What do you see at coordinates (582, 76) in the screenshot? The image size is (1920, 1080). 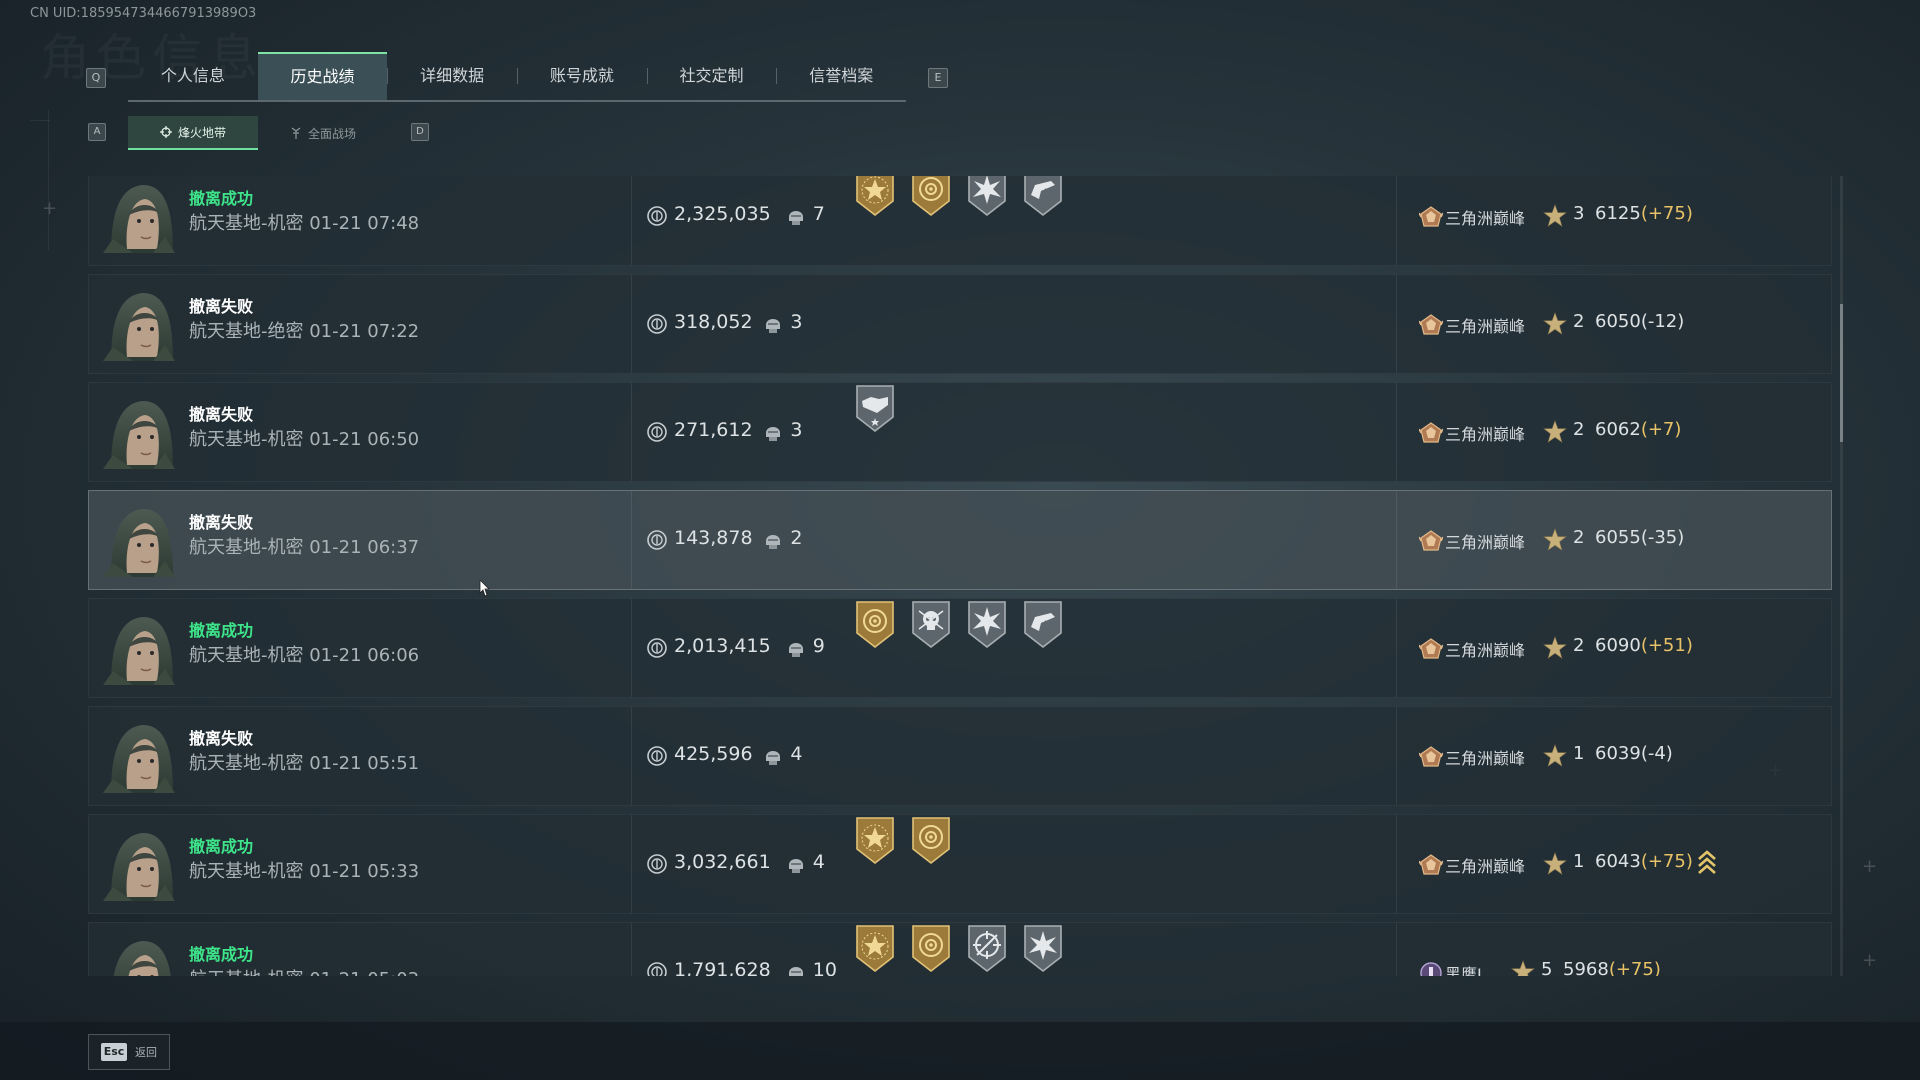 I see `tab-item: 账号成就` at bounding box center [582, 76].